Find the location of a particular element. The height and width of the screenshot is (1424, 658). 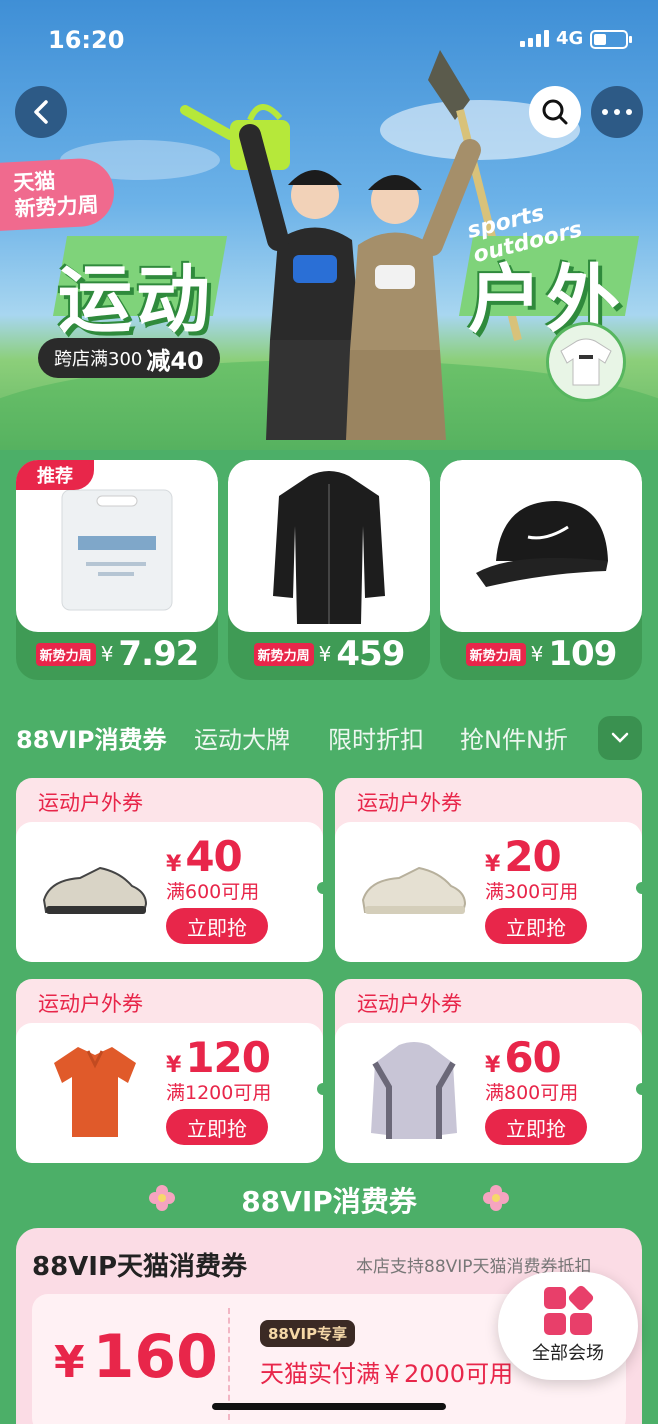

product-card: 新势力周 ¥ 459 is located at coordinates (329, 570).